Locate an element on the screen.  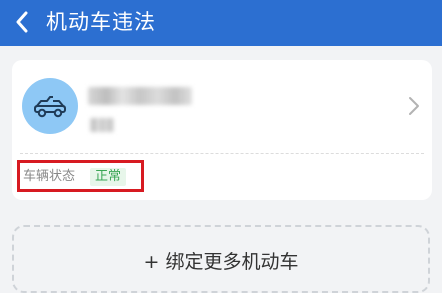
bind-more-label: + 绑定更多机动车 is located at coordinates (221, 262).